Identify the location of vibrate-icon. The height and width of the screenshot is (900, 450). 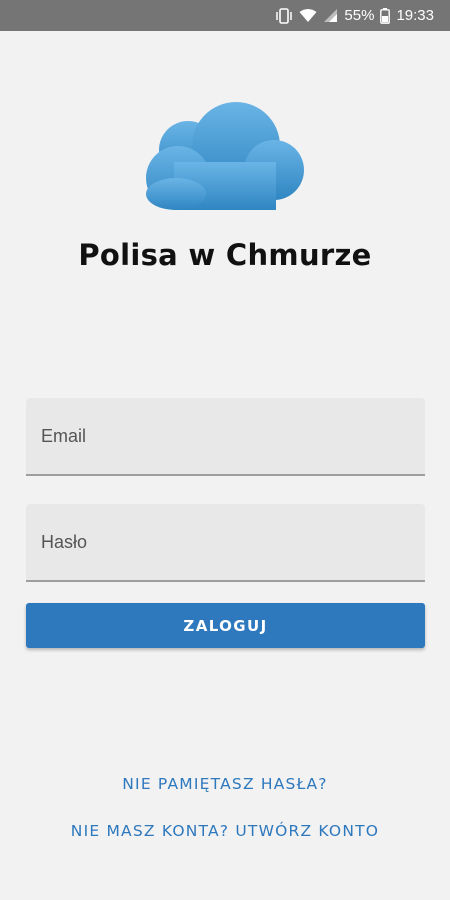
(284, 15).